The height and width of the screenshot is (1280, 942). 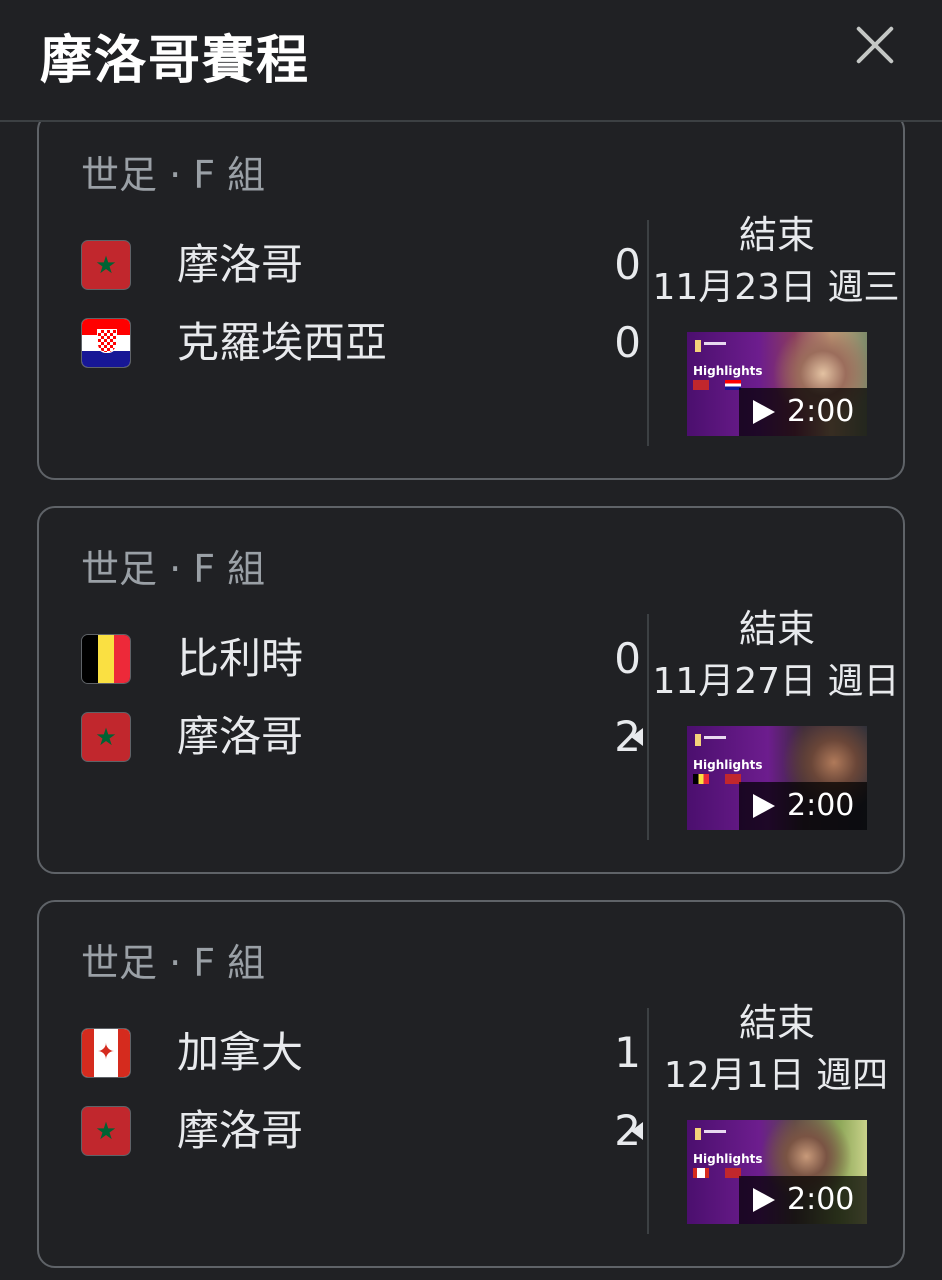 What do you see at coordinates (776, 681) in the screenshot?
I see `match-date: 11月27日 週日` at bounding box center [776, 681].